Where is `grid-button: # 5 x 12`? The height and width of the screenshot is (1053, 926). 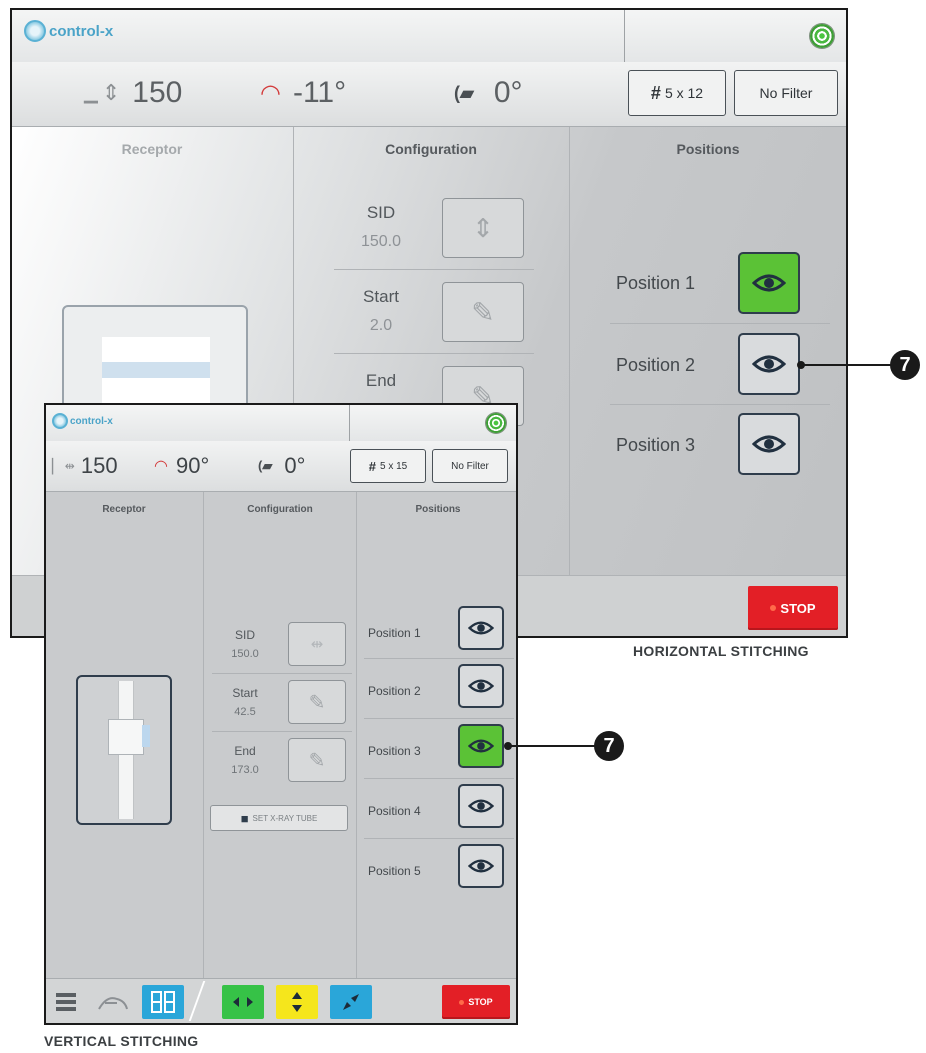
grid-button: # 5 x 12 is located at coordinates (677, 93).